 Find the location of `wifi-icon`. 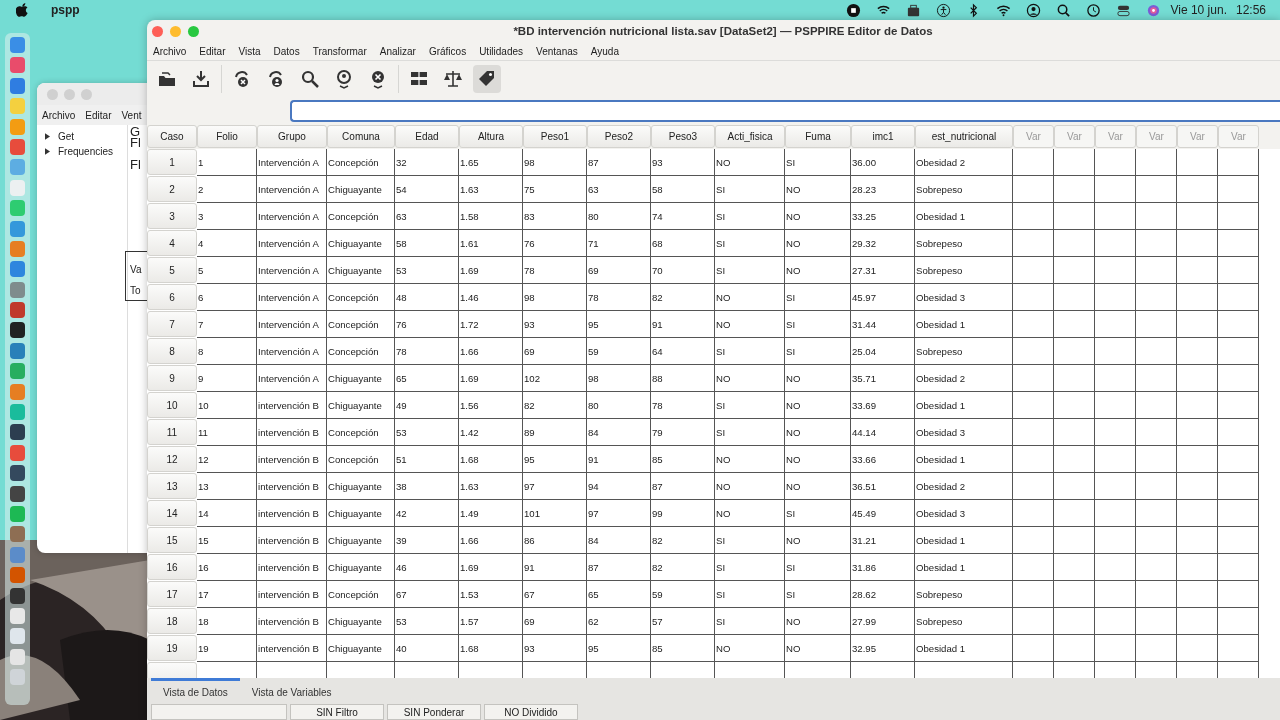

wifi-icon is located at coordinates (1004, 10).